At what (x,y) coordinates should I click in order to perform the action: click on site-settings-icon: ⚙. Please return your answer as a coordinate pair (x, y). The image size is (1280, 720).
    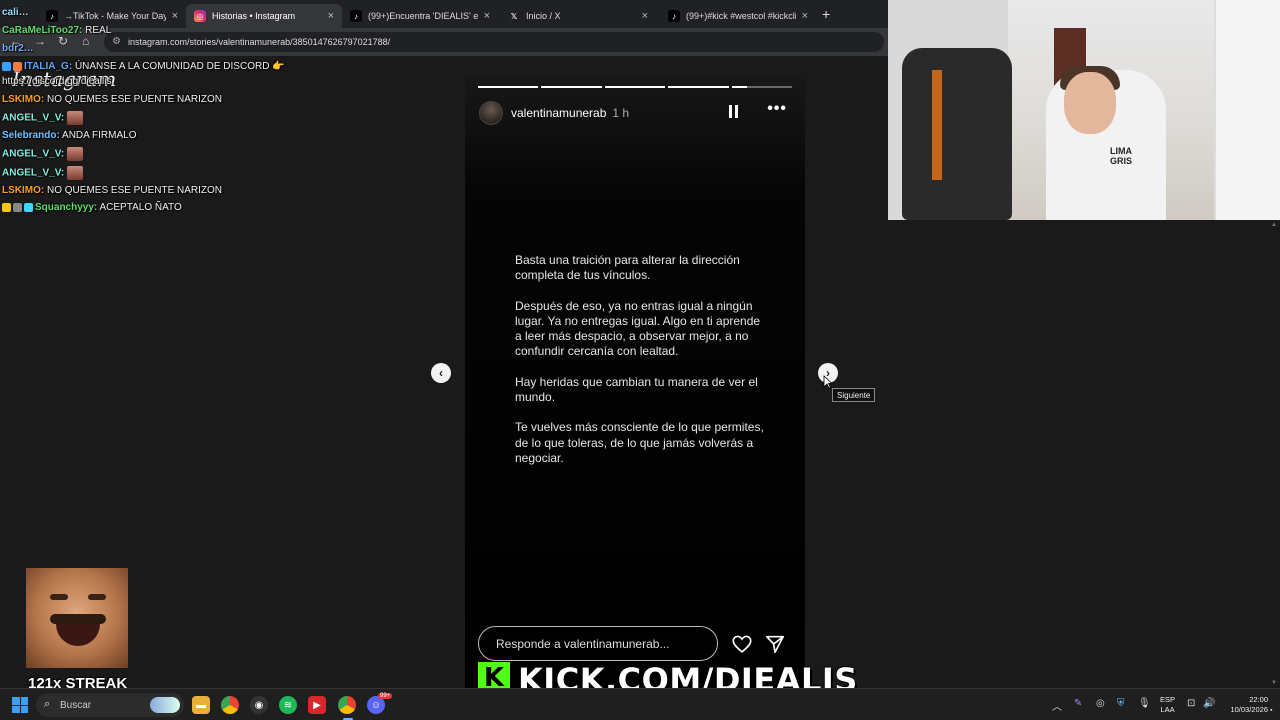
    Looking at the image, I should click on (116, 41).